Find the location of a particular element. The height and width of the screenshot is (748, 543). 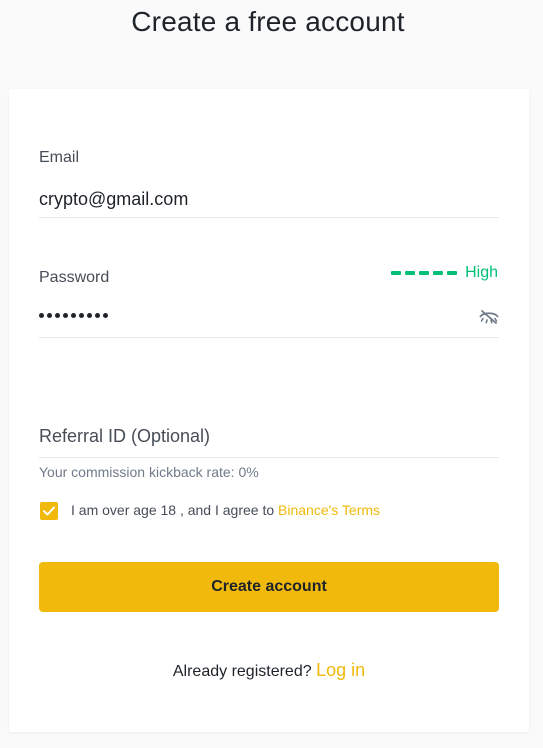

strength-bar is located at coordinates (424, 273).